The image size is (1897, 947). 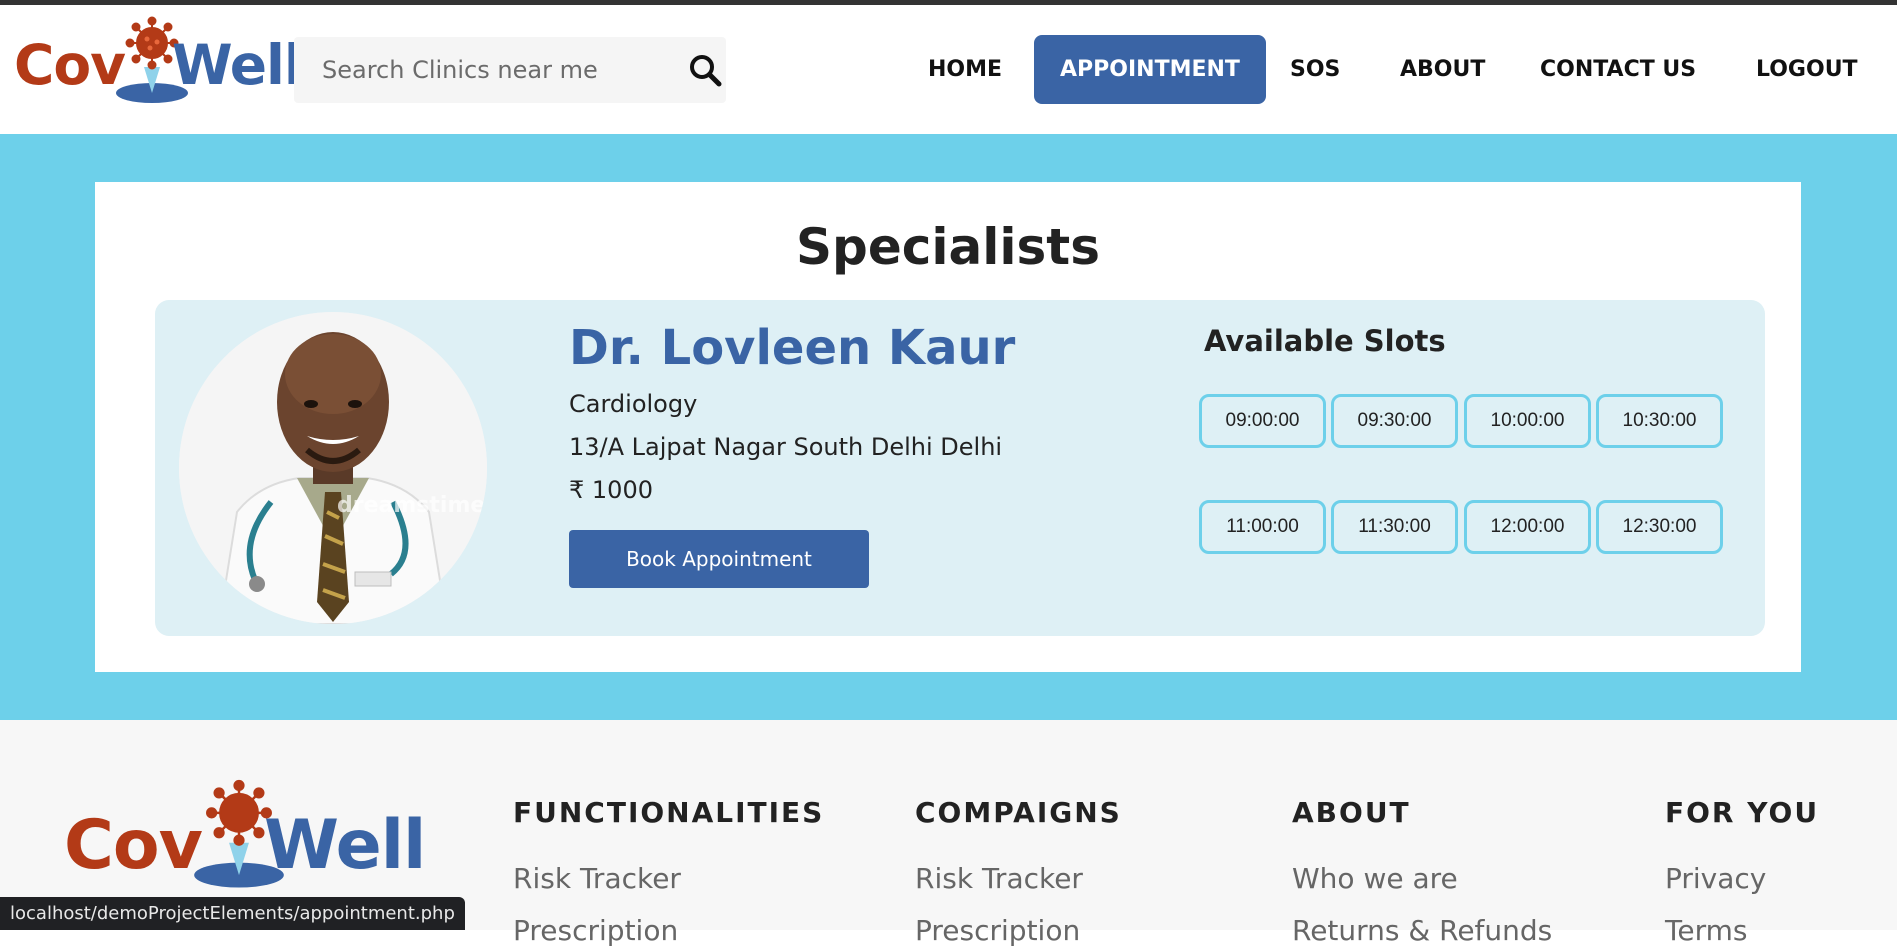 What do you see at coordinates (133, 845) in the screenshot?
I see `footer-logo-cov: Cov` at bounding box center [133, 845].